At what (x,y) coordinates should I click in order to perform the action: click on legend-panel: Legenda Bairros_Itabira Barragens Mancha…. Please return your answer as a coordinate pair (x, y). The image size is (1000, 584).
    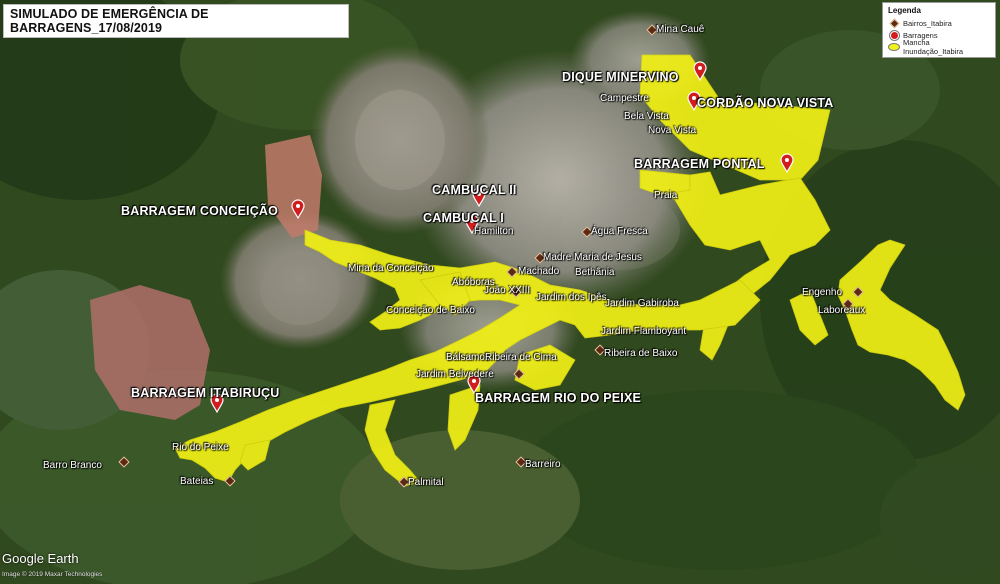
    Looking at the image, I should click on (939, 30).